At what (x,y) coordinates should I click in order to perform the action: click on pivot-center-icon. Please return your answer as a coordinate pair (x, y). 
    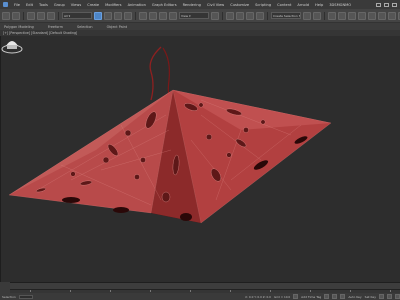
    Looking at the image, I should click on (215, 15).